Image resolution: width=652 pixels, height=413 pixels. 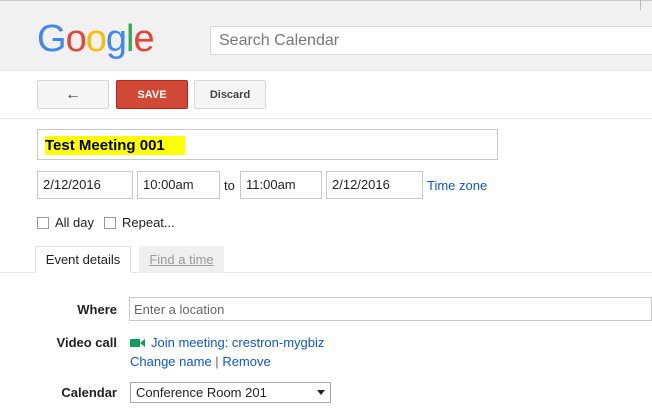 What do you see at coordinates (76, 39) in the screenshot?
I see `logo-letter-2: o` at bounding box center [76, 39].